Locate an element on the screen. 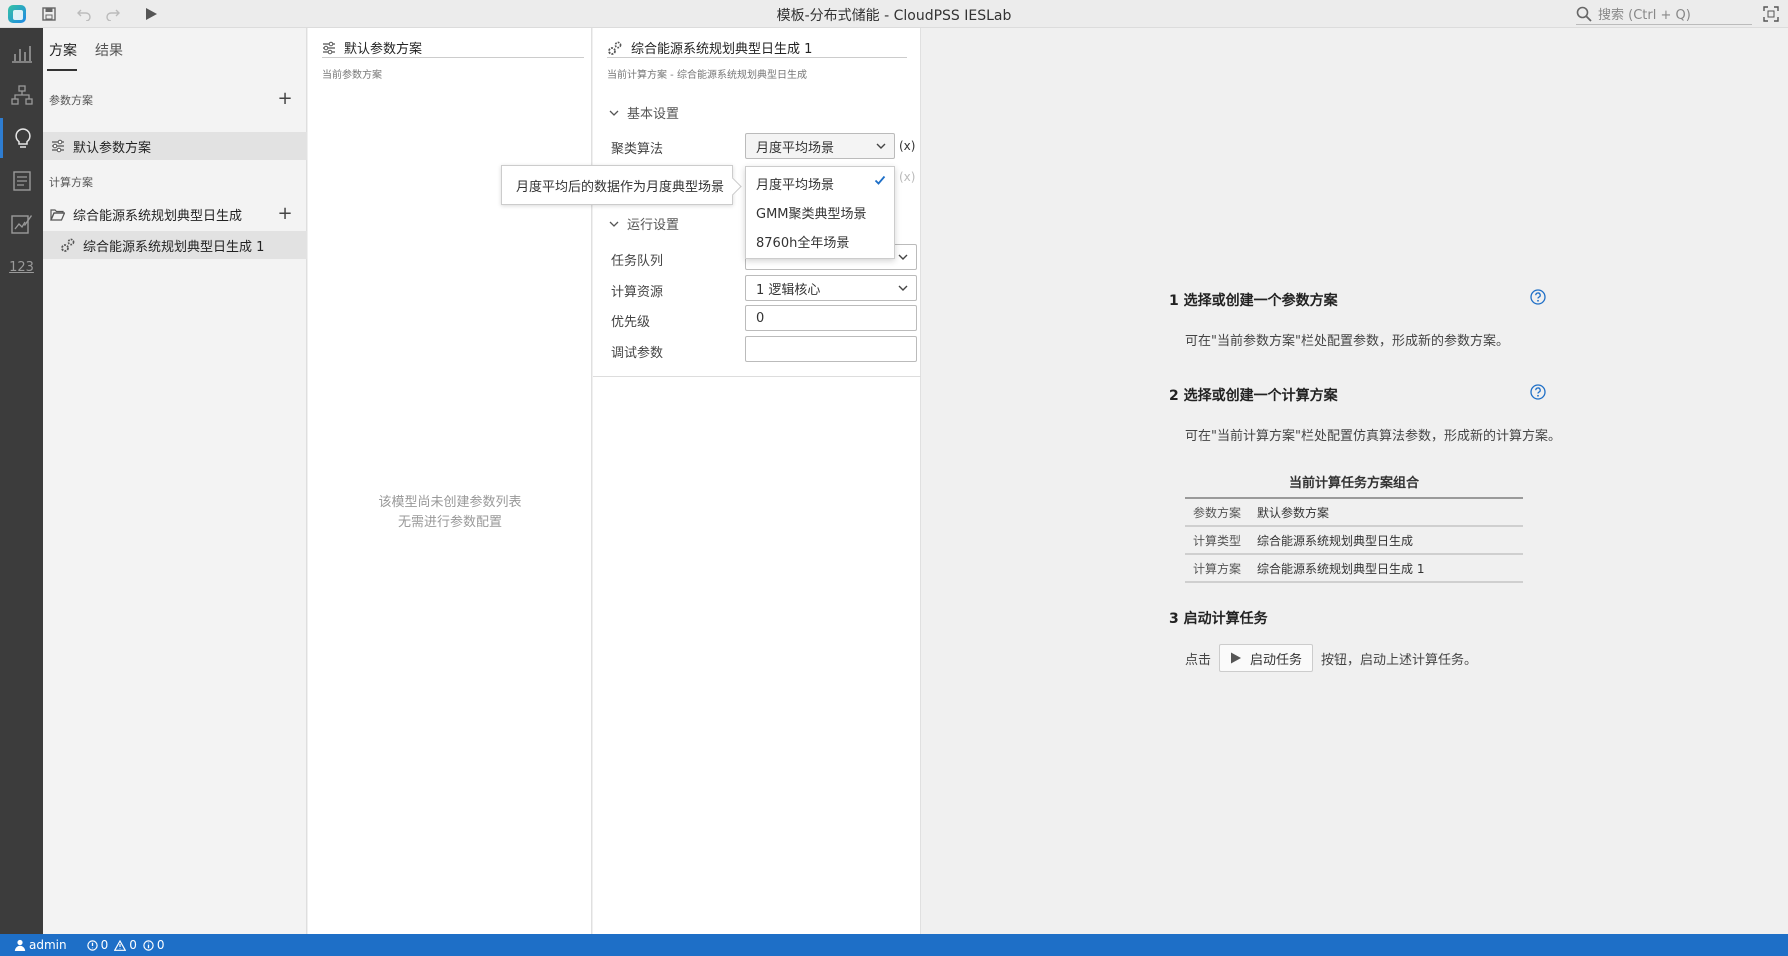  combo-key: 计算方案 is located at coordinates (1217, 568).